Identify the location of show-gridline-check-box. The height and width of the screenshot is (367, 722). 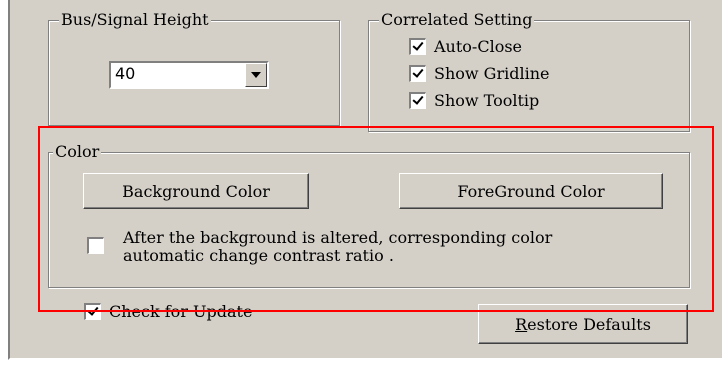
(417, 73).